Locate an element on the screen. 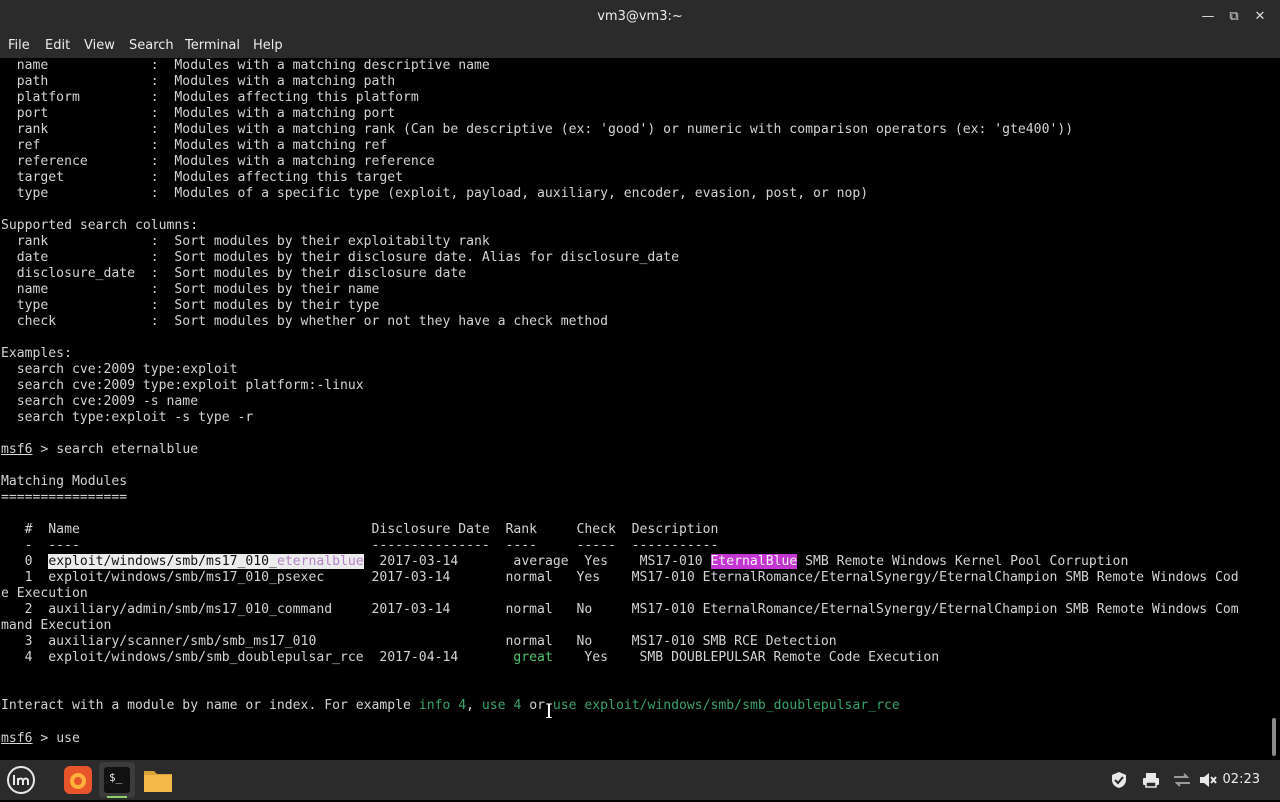 The image size is (1280, 802). terminal-line: Examples: is located at coordinates (36, 353).